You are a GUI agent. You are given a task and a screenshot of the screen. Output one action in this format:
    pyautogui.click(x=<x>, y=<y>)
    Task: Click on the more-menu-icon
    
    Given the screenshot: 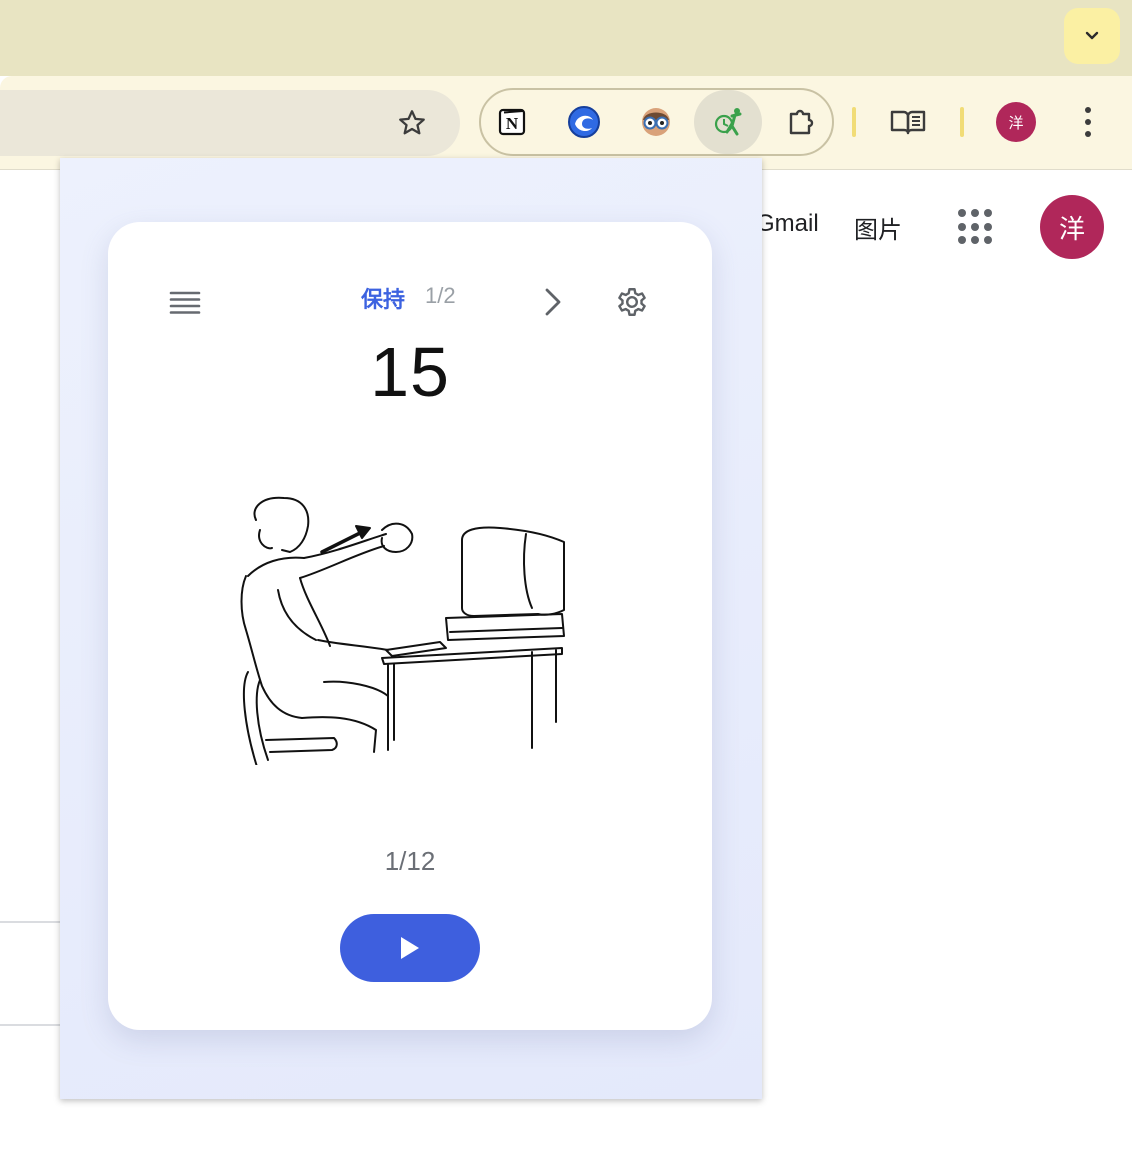 What is the action you would take?
    pyautogui.click(x=1088, y=122)
    